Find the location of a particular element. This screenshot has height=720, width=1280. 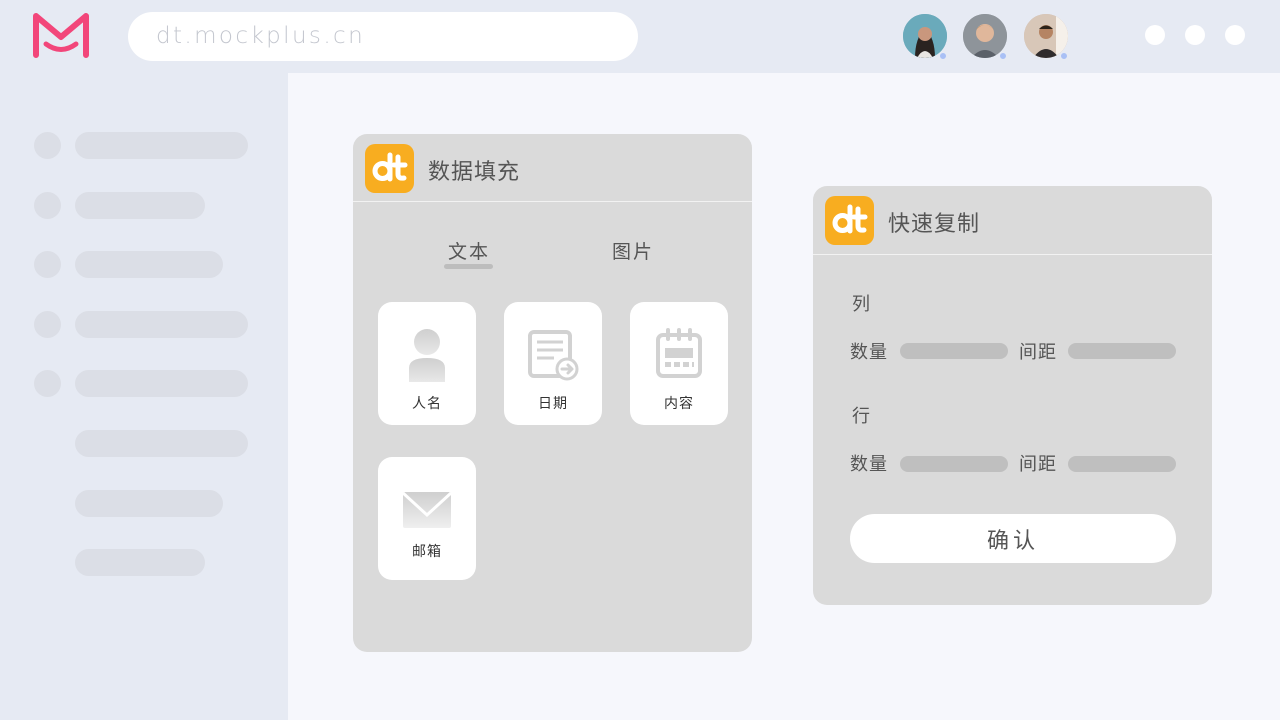

url-text: dt.mockplus.cn is located at coordinates (261, 36).